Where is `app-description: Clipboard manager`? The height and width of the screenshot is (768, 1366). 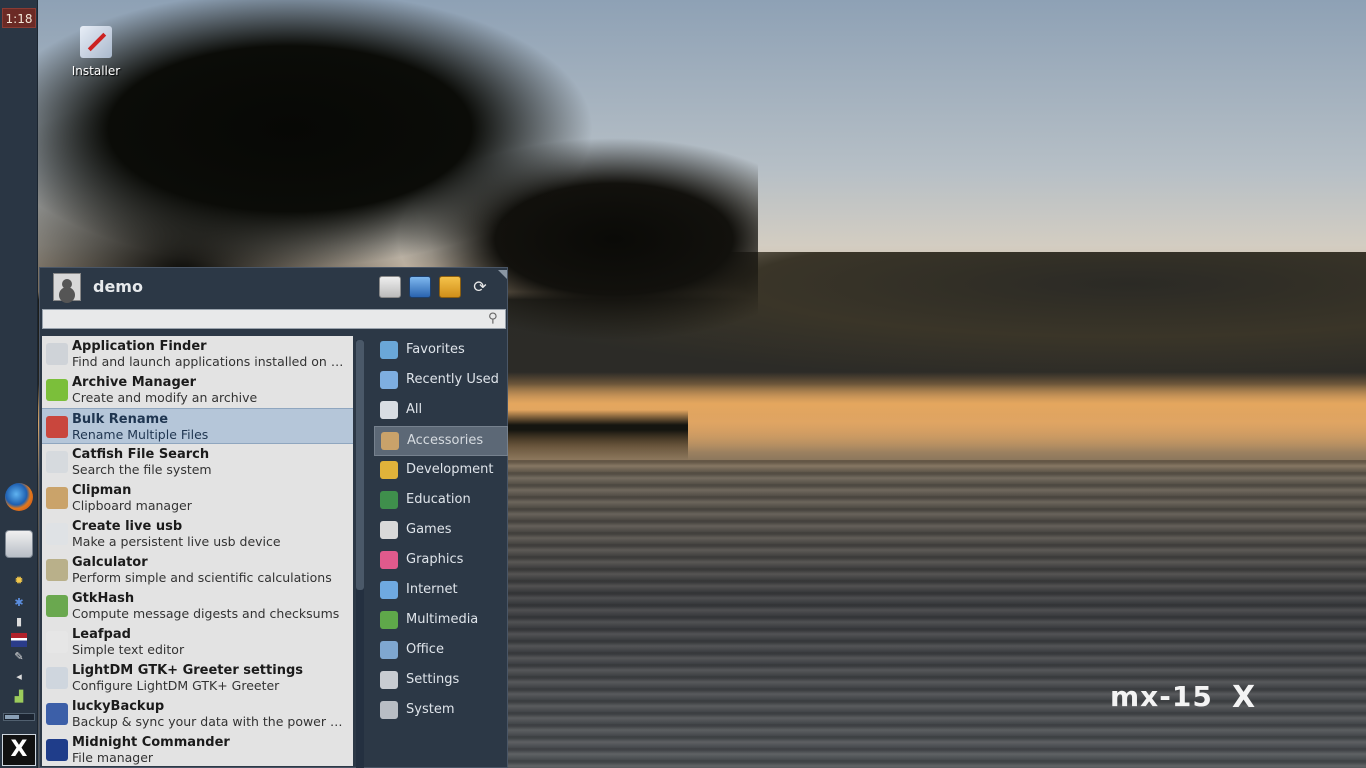
app-description: Clipboard manager is located at coordinates (132, 505).